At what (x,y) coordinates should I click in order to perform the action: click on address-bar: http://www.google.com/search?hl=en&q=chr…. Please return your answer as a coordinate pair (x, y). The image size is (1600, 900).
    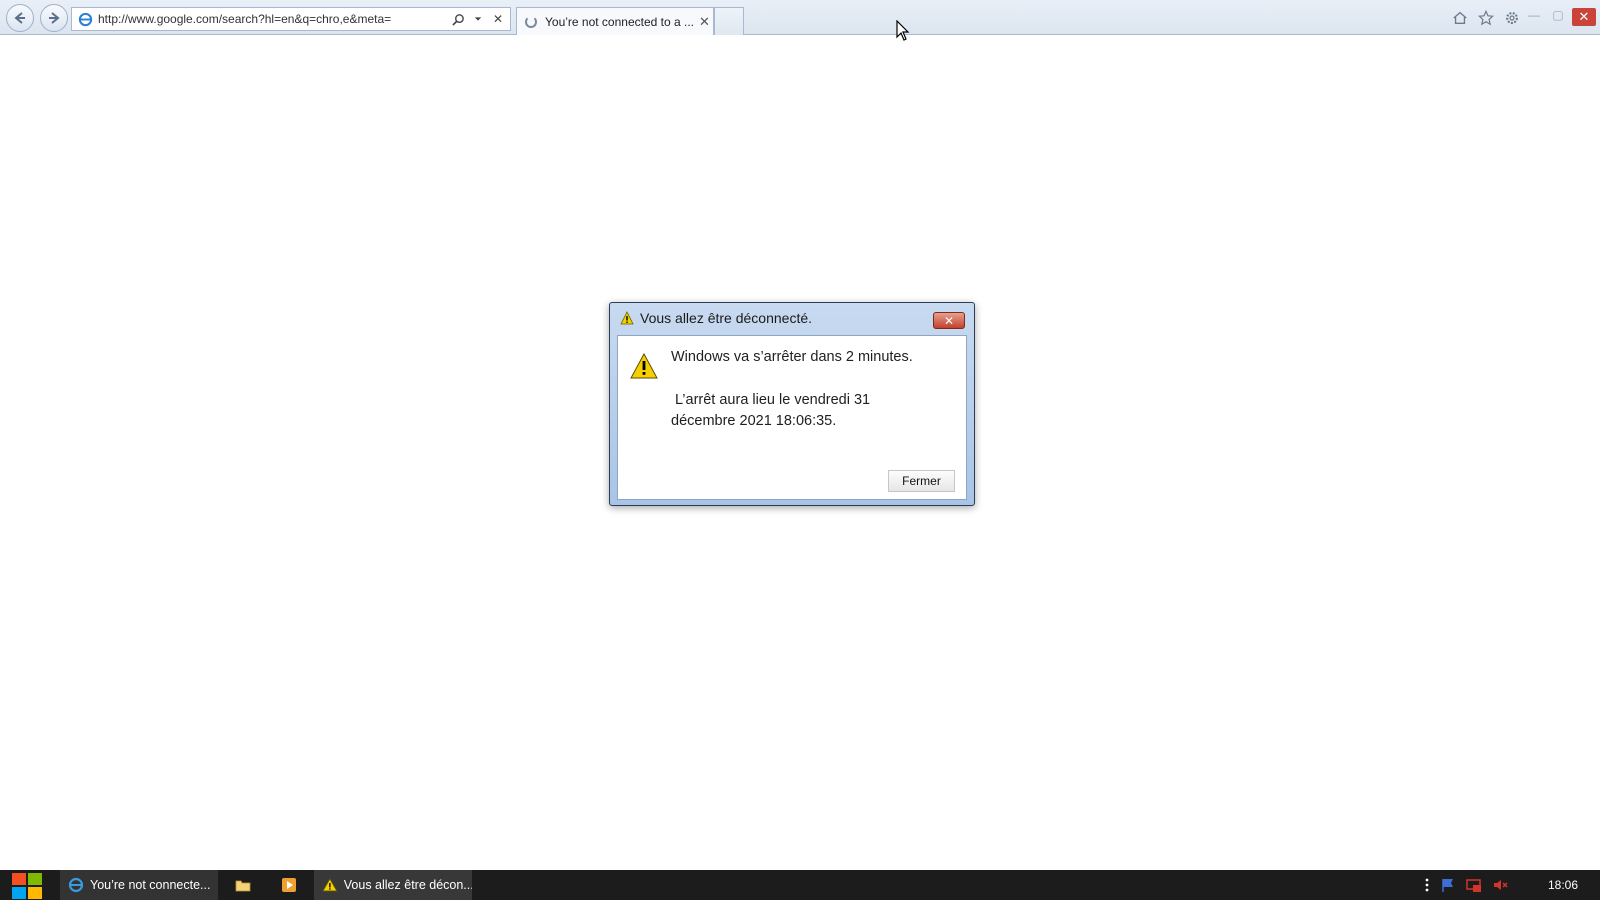
    Looking at the image, I should click on (291, 19).